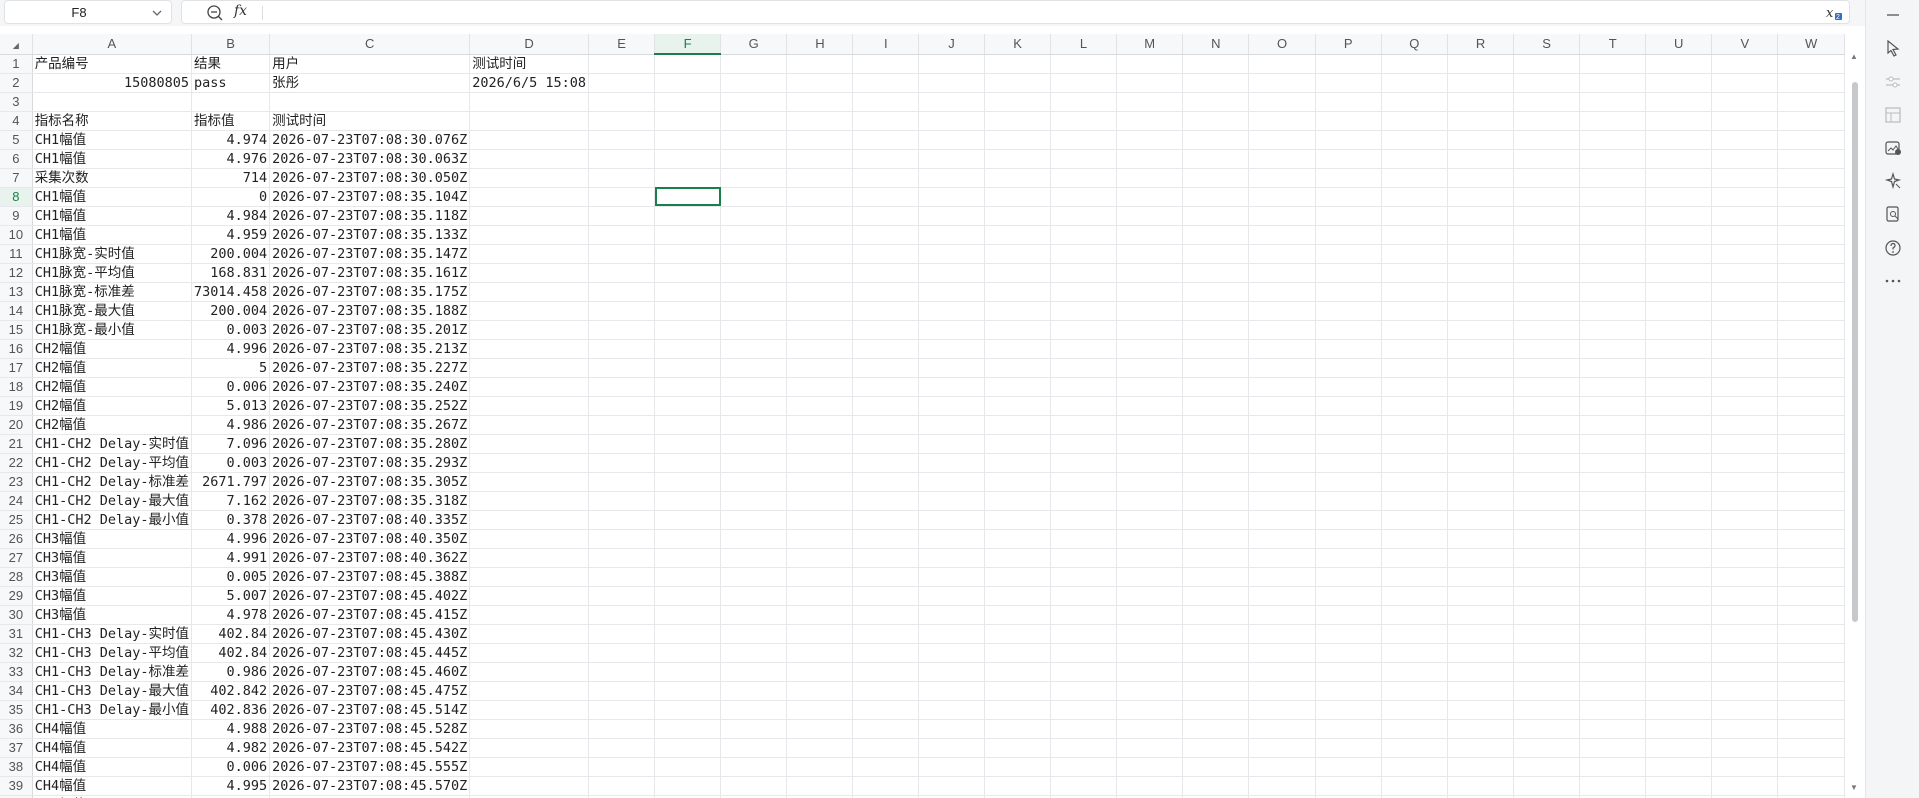  I want to click on row-header: 18, so click(16, 387).